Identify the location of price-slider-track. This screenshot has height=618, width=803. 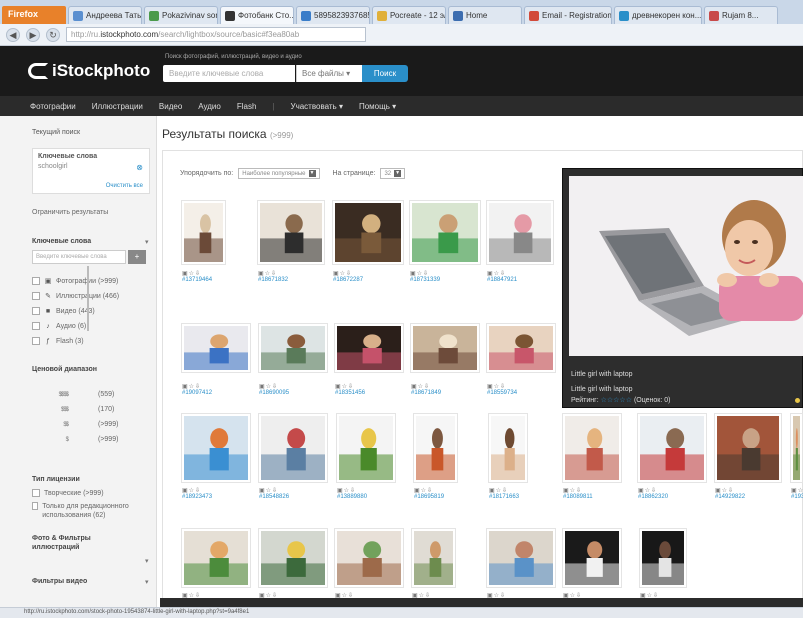
(88, 298).